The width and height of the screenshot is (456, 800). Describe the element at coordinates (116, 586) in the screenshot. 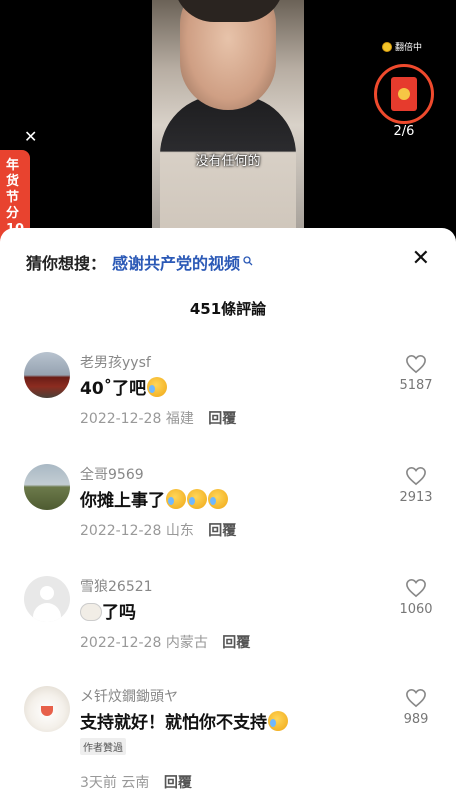

I see `comment-username: 雪狼26521` at that location.